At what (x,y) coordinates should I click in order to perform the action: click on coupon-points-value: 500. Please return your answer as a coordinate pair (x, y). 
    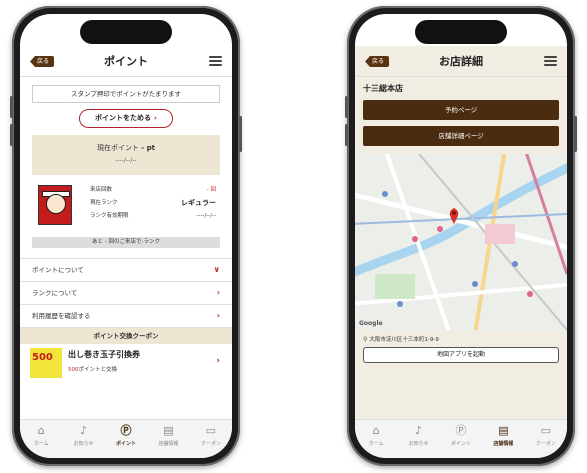
    Looking at the image, I should click on (73, 370).